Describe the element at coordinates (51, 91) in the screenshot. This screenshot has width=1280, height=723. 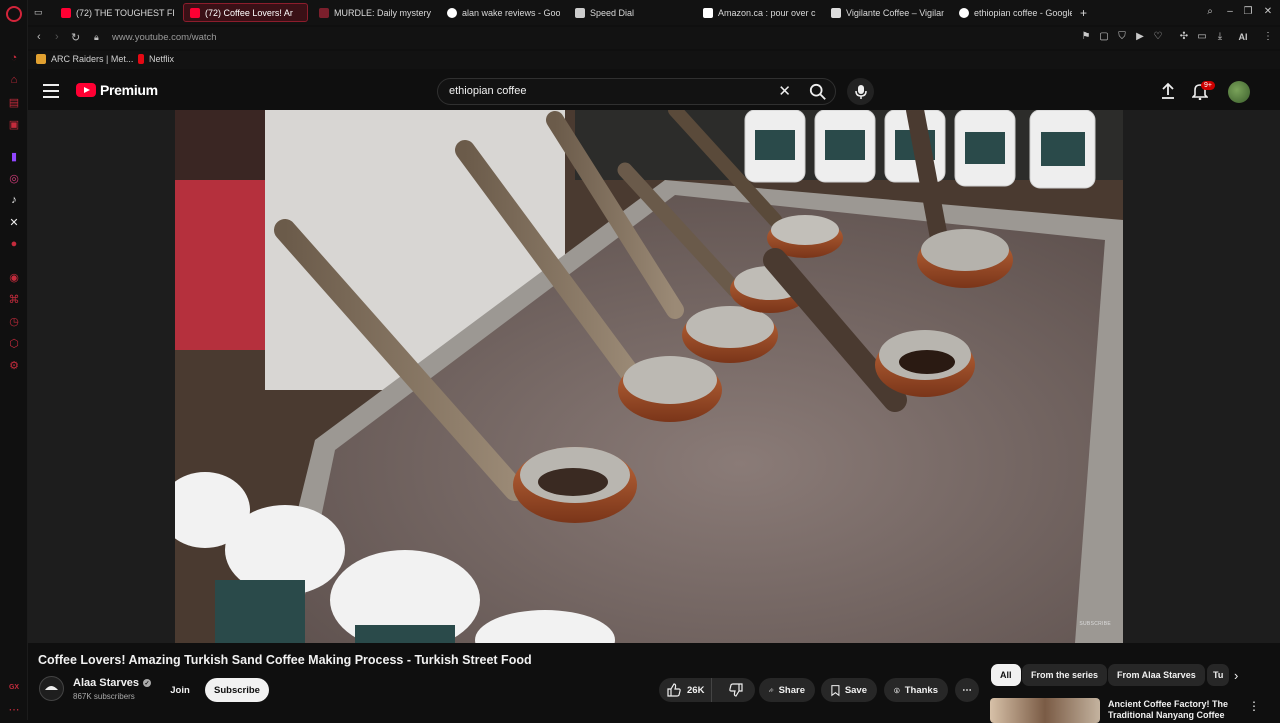
I see `guide-menu-icon` at that location.